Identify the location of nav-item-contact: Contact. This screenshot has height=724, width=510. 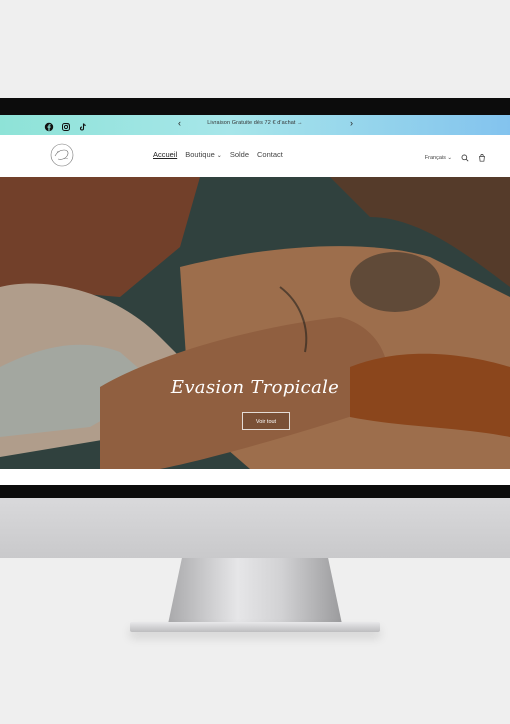
(270, 154).